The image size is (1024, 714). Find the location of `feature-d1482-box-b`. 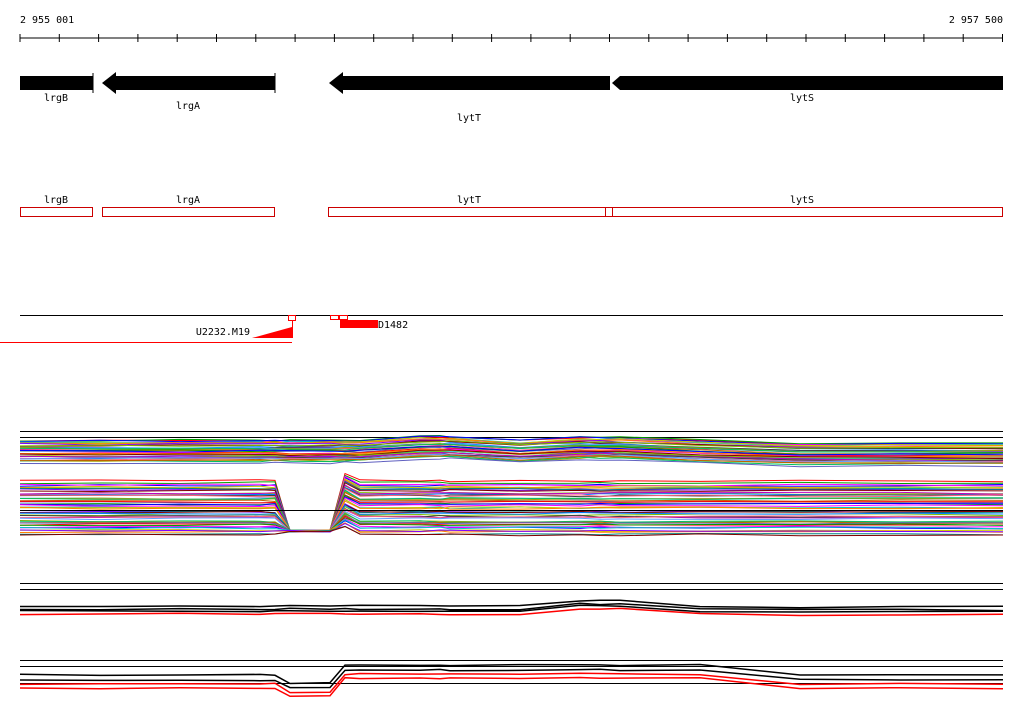

feature-d1482-box-b is located at coordinates (343, 317).